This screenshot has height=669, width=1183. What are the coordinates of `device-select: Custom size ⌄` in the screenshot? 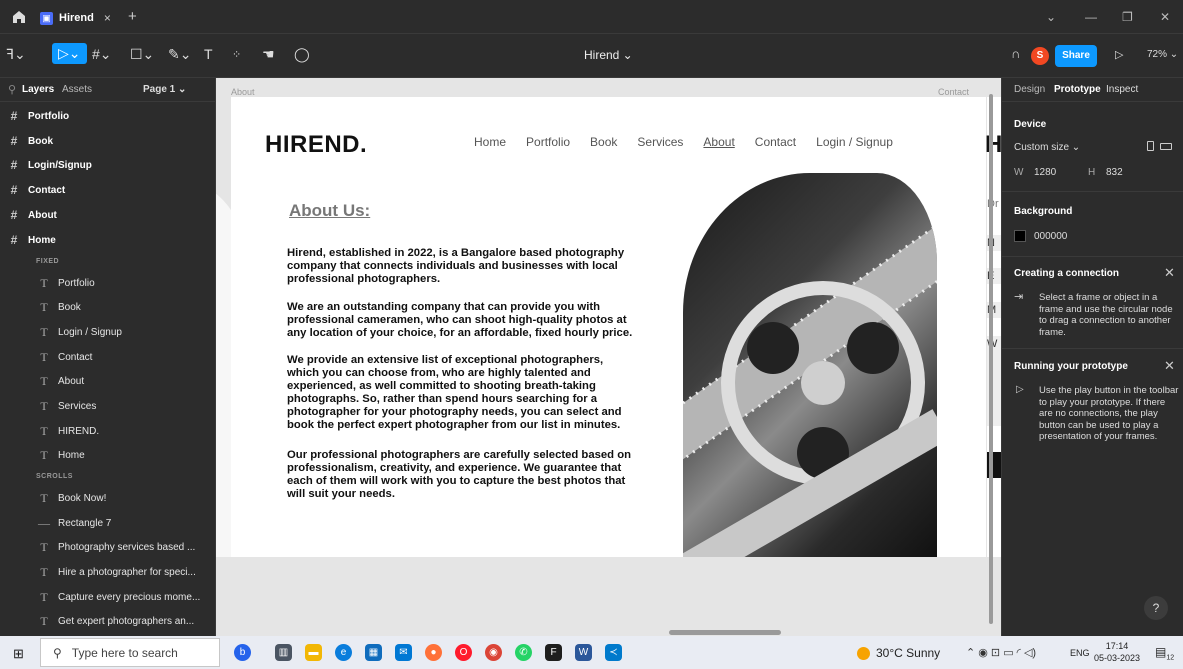 It's located at (1047, 147).